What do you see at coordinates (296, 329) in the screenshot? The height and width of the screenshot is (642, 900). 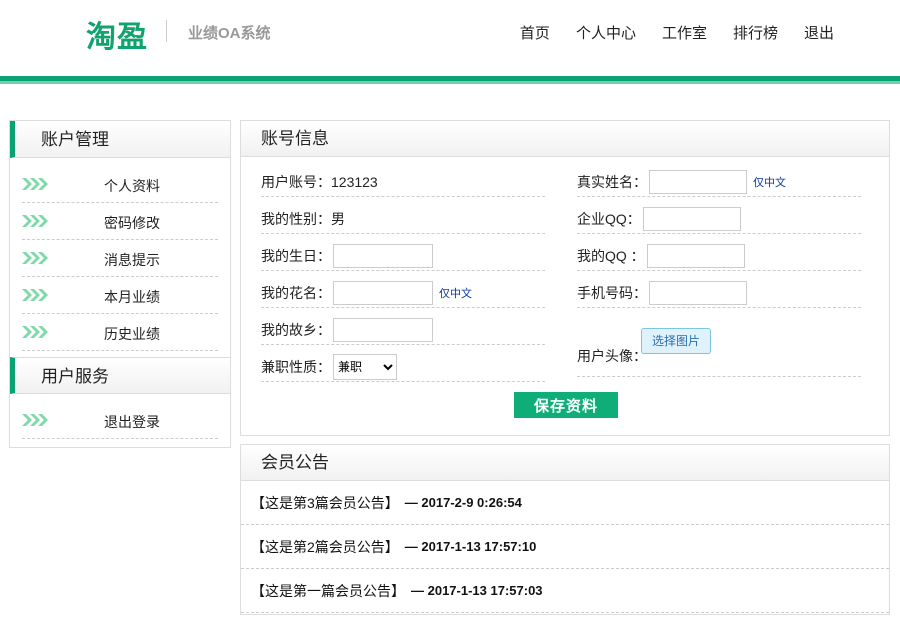 I see `hometown-label: 我的故乡：` at bounding box center [296, 329].